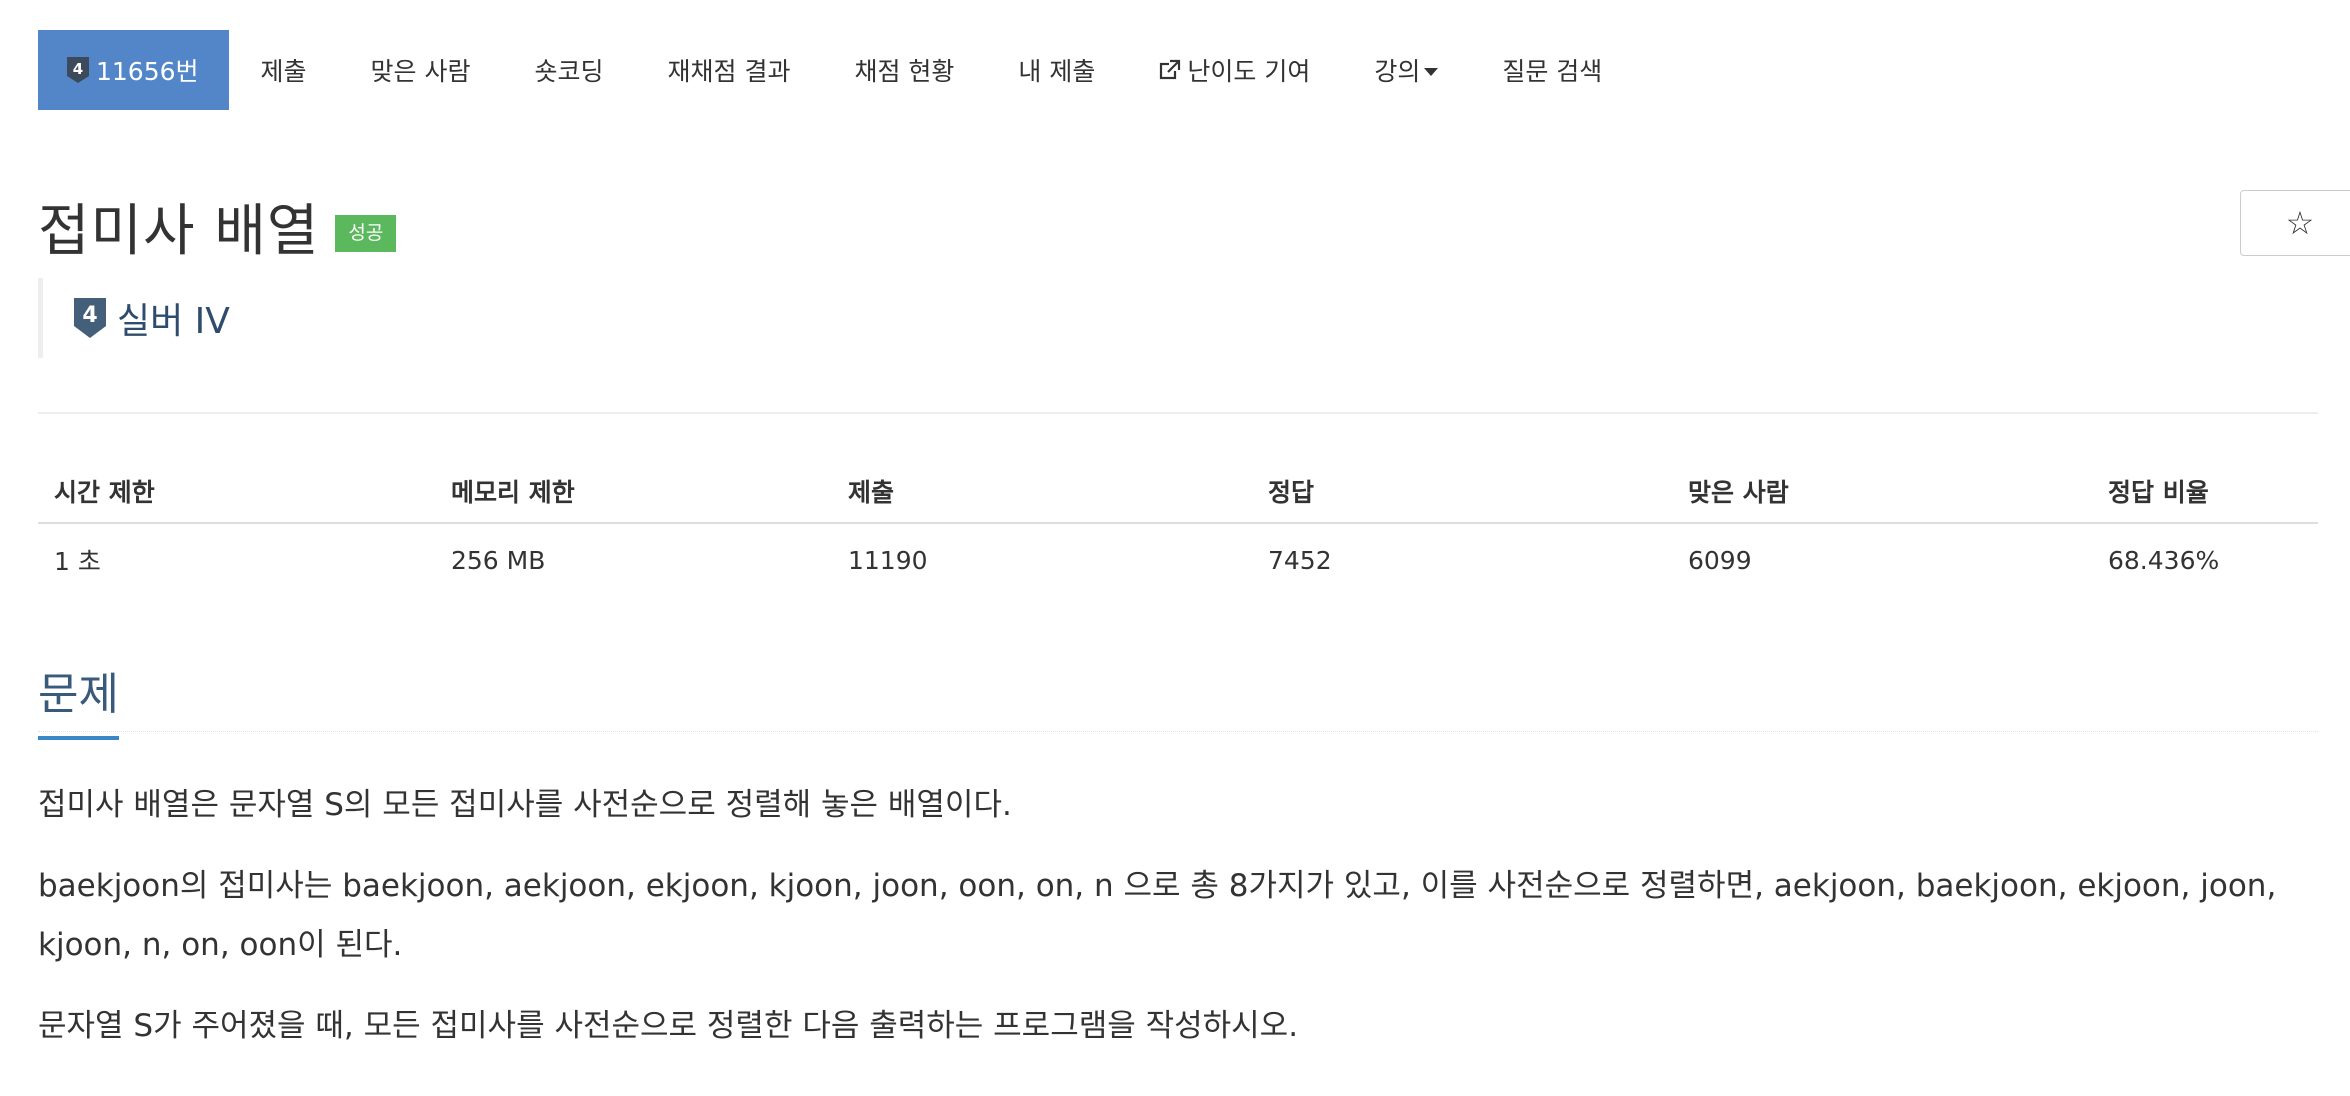  Describe the element at coordinates (1042, 492) in the screenshot. I see `header-submissions: 제출` at that location.